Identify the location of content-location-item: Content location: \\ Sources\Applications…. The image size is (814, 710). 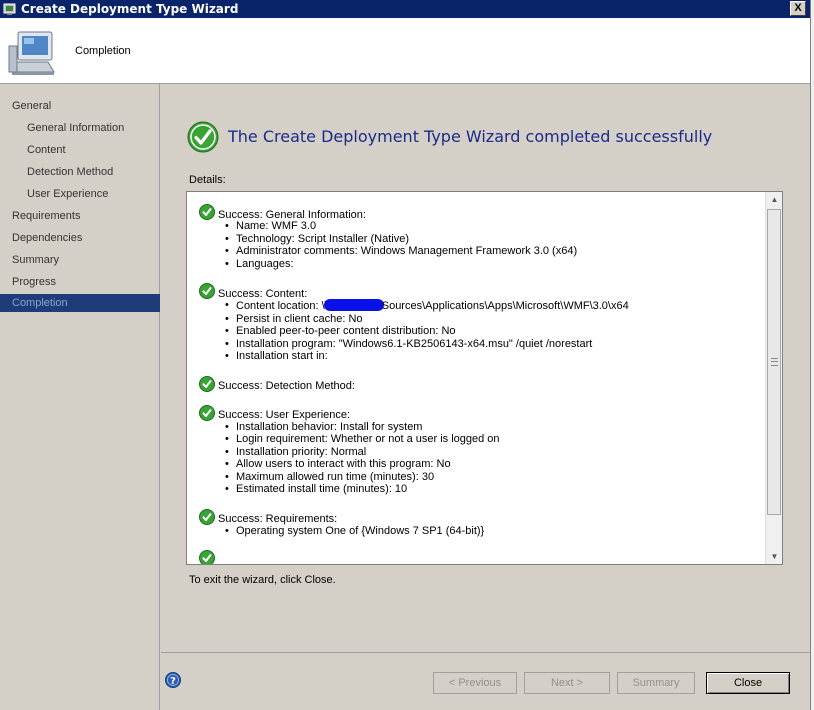
(494, 306).